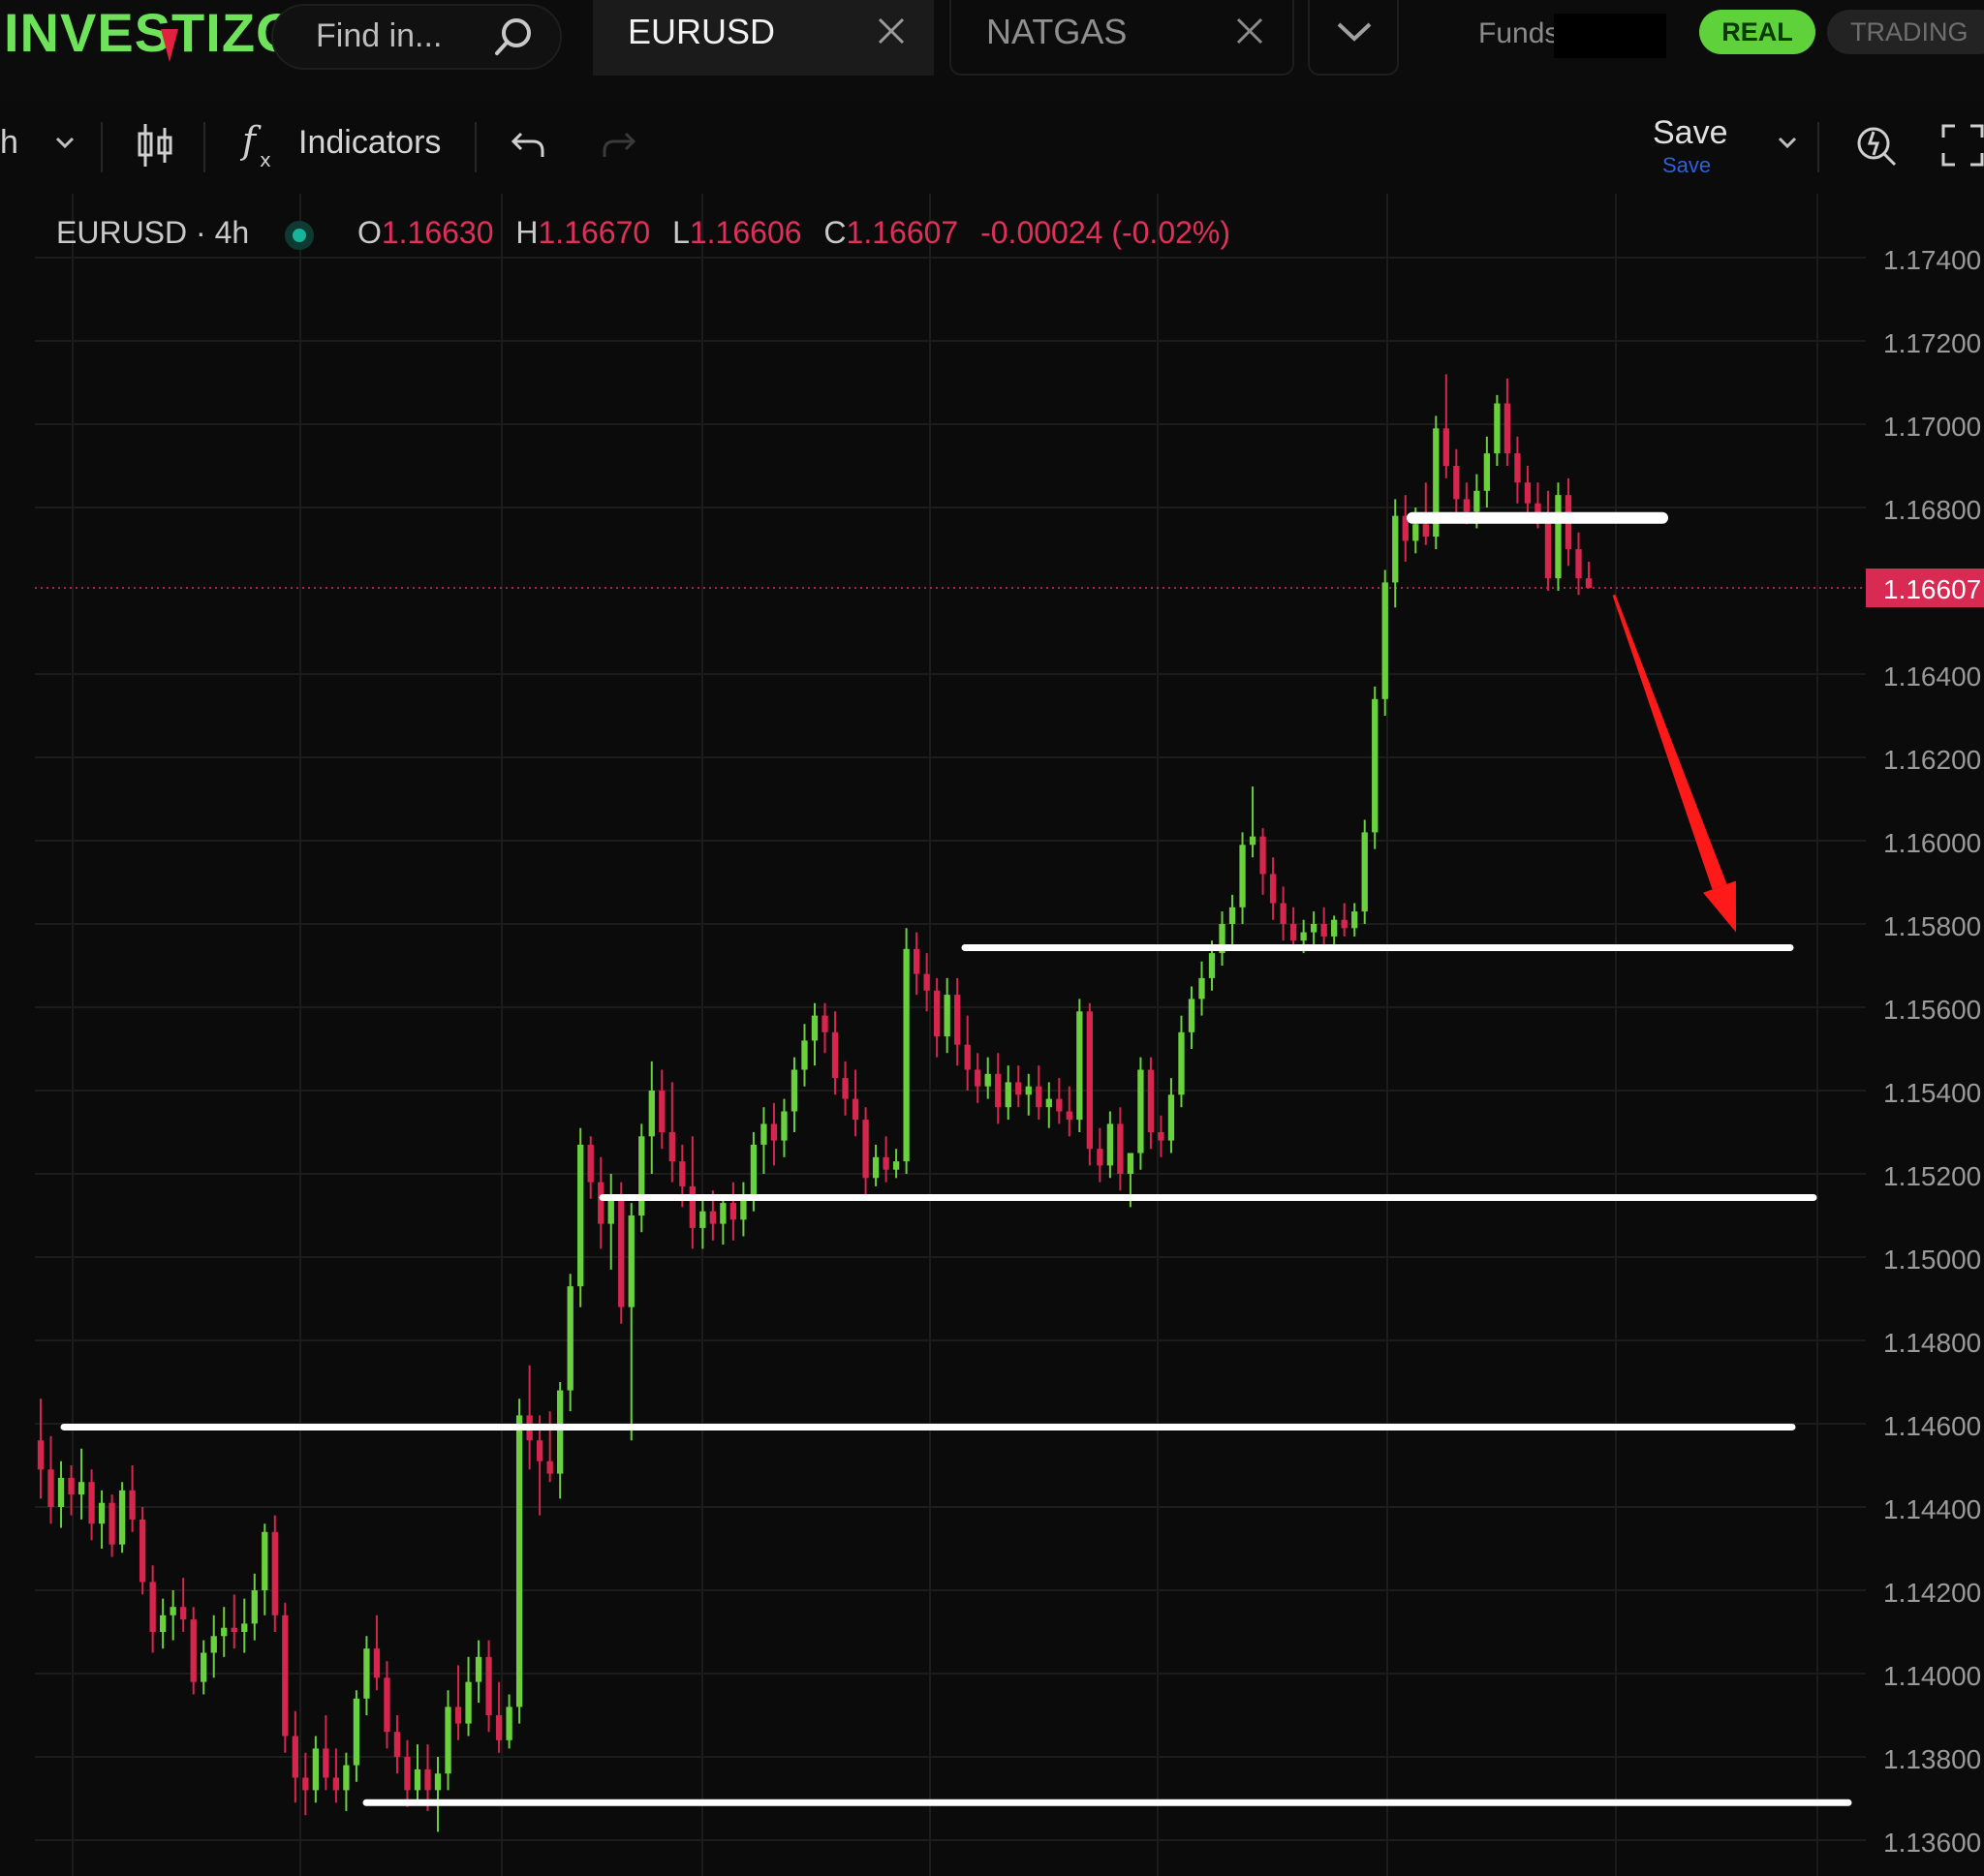 Image resolution: width=1984 pixels, height=1876 pixels. I want to click on mode-trading-toggle: TRADING, so click(1905, 32).